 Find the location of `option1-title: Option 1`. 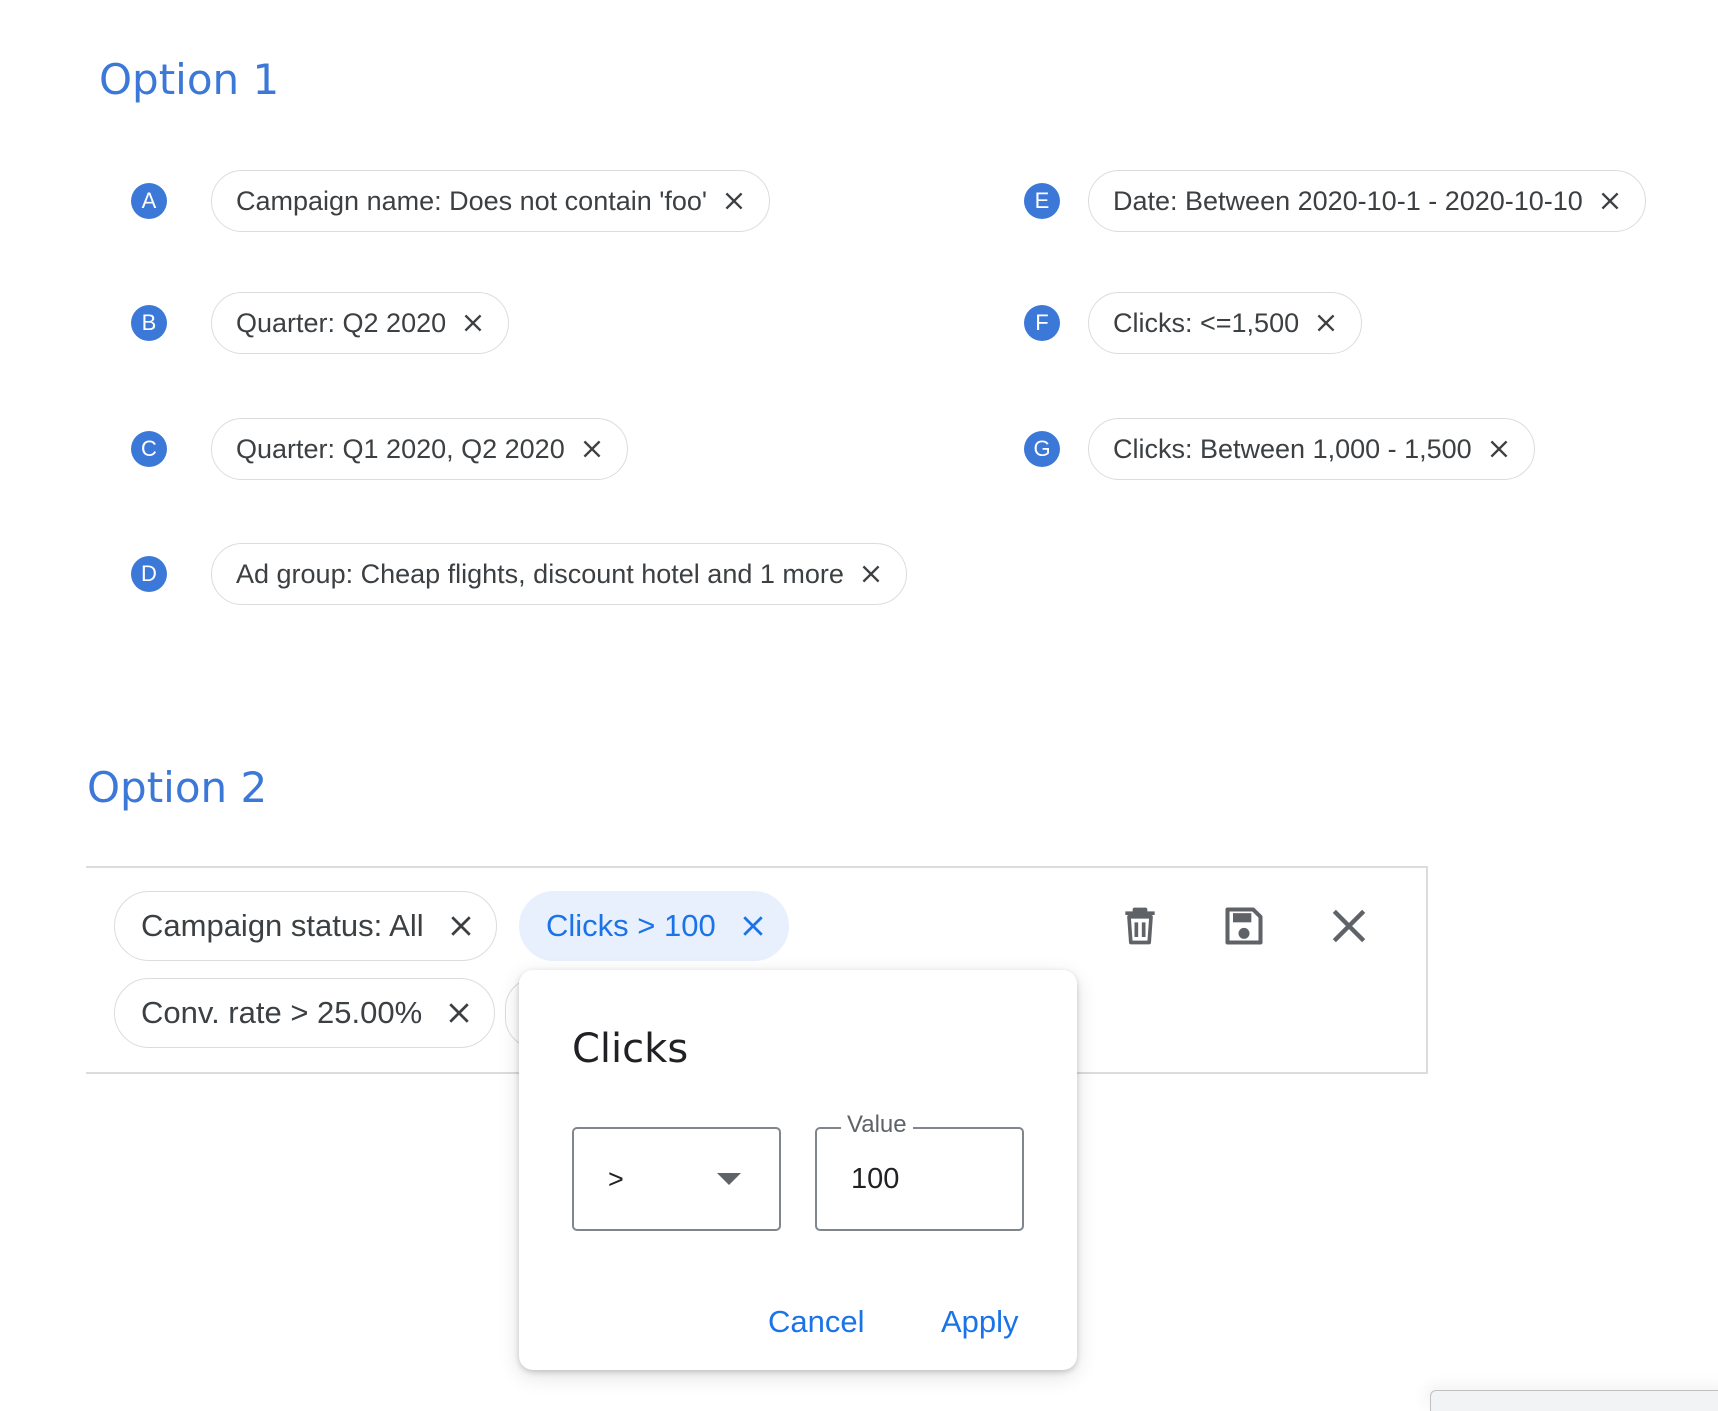

option1-title: Option 1 is located at coordinates (189, 79).